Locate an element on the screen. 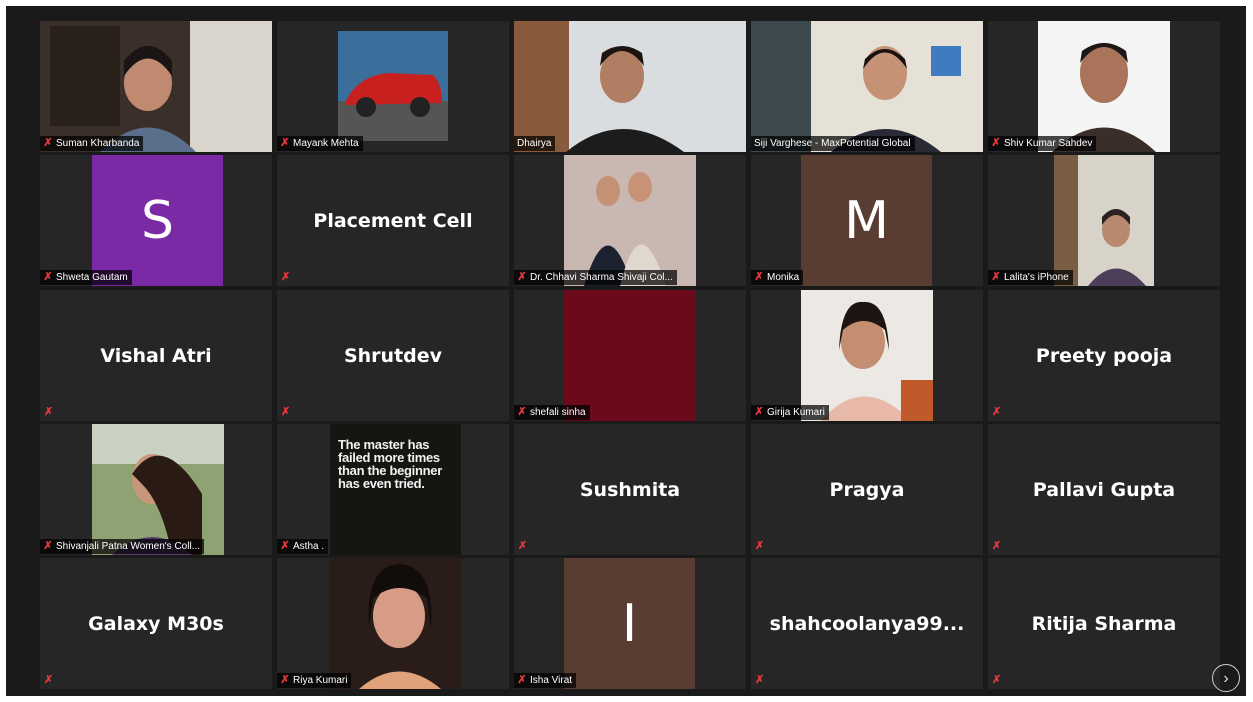  participant-display-name: Preety pooja is located at coordinates (1104, 355).